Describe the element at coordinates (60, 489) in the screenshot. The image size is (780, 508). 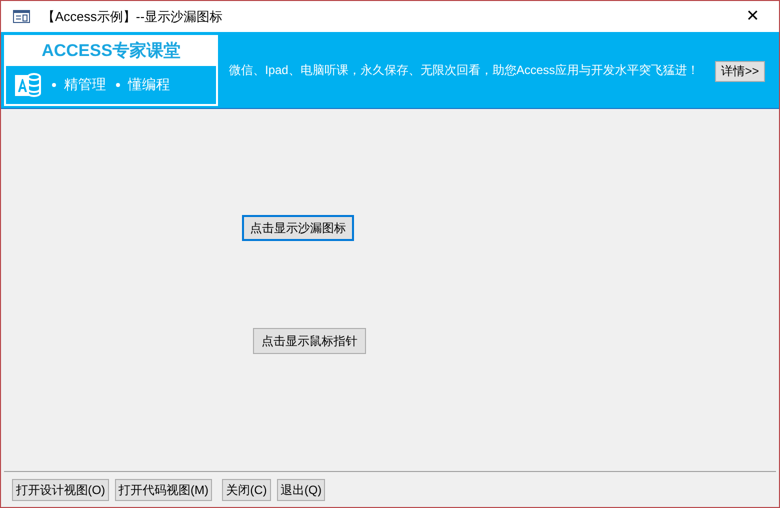
I see `footer-button: 打开设计视图(O)` at that location.